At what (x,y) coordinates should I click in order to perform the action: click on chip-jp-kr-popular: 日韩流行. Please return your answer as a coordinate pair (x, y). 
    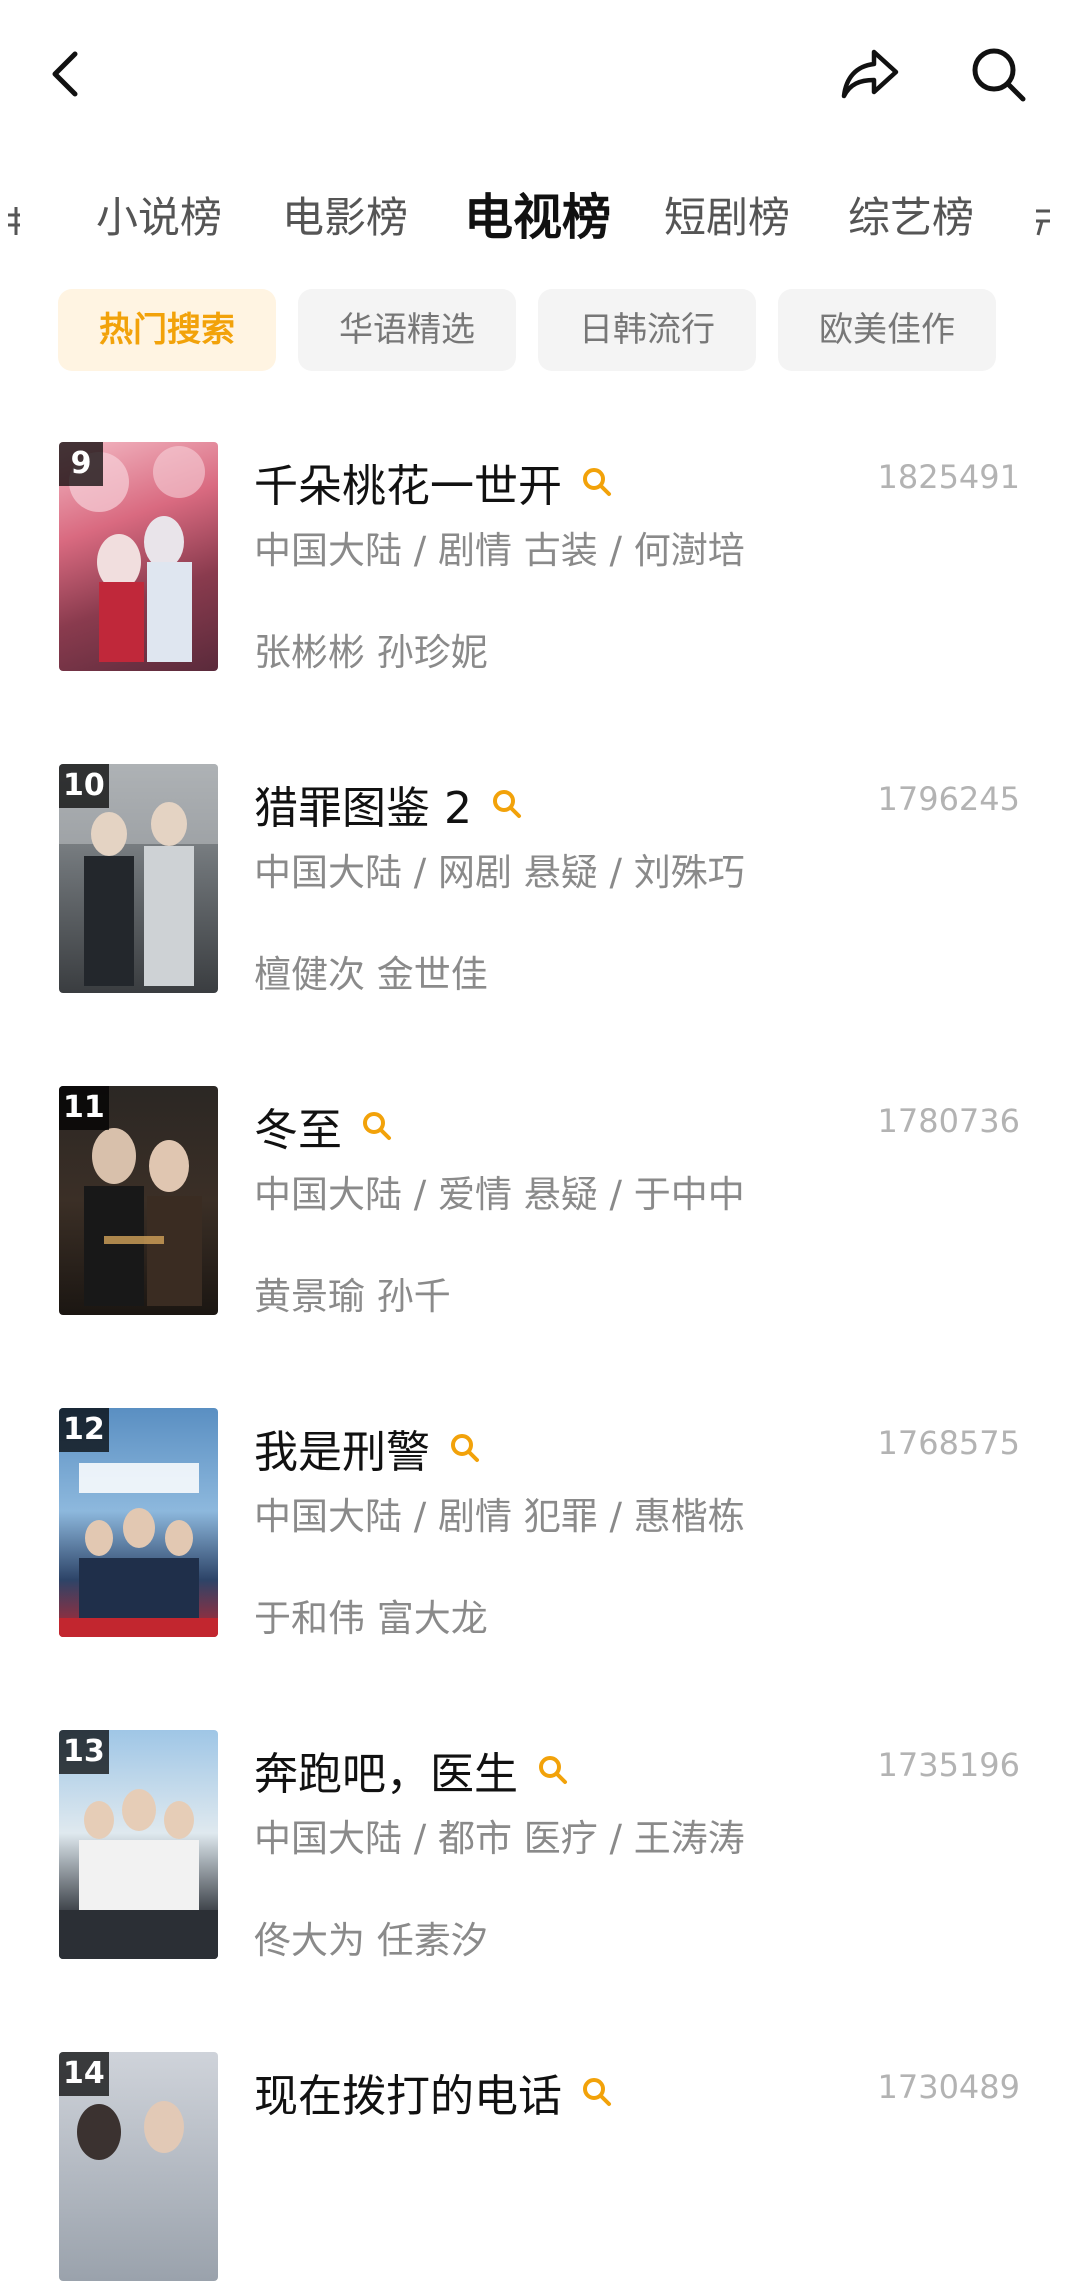
    Looking at the image, I should click on (647, 330).